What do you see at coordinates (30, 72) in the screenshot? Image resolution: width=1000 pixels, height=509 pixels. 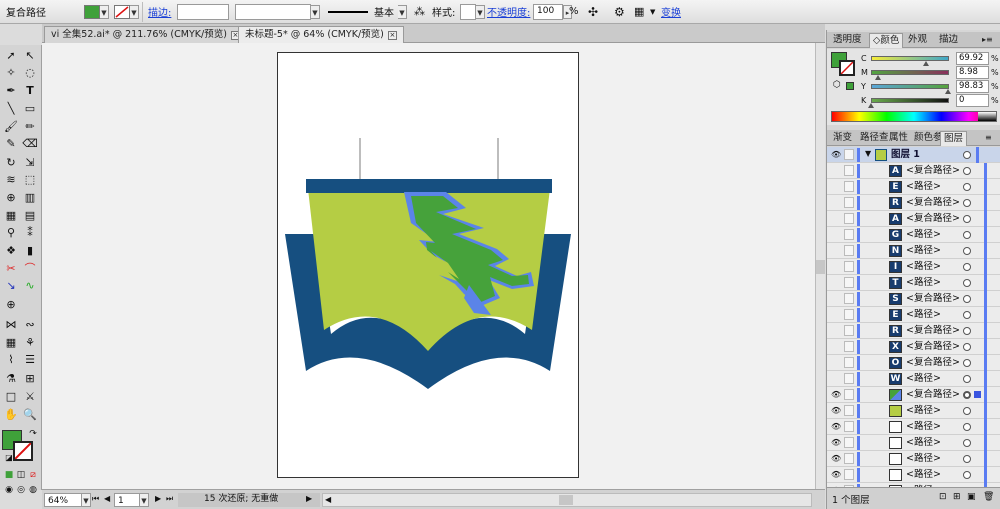 I see `lasso-tool-icon: ◌` at bounding box center [30, 72].